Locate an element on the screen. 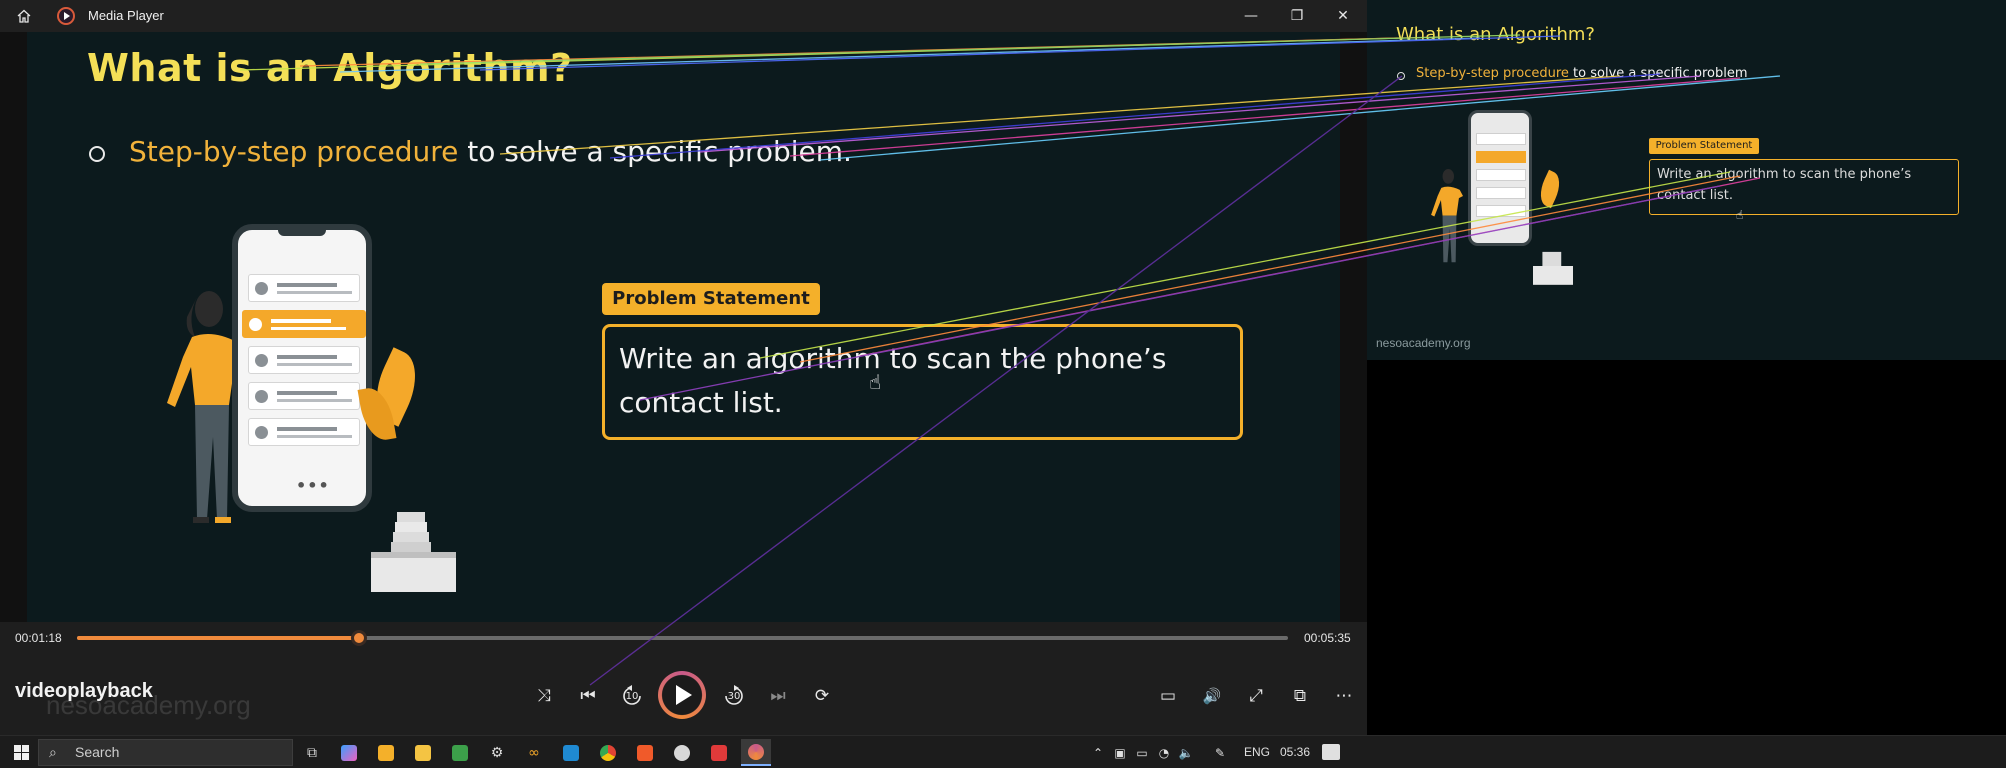  more-icon: ⋯ is located at coordinates (1344, 696).